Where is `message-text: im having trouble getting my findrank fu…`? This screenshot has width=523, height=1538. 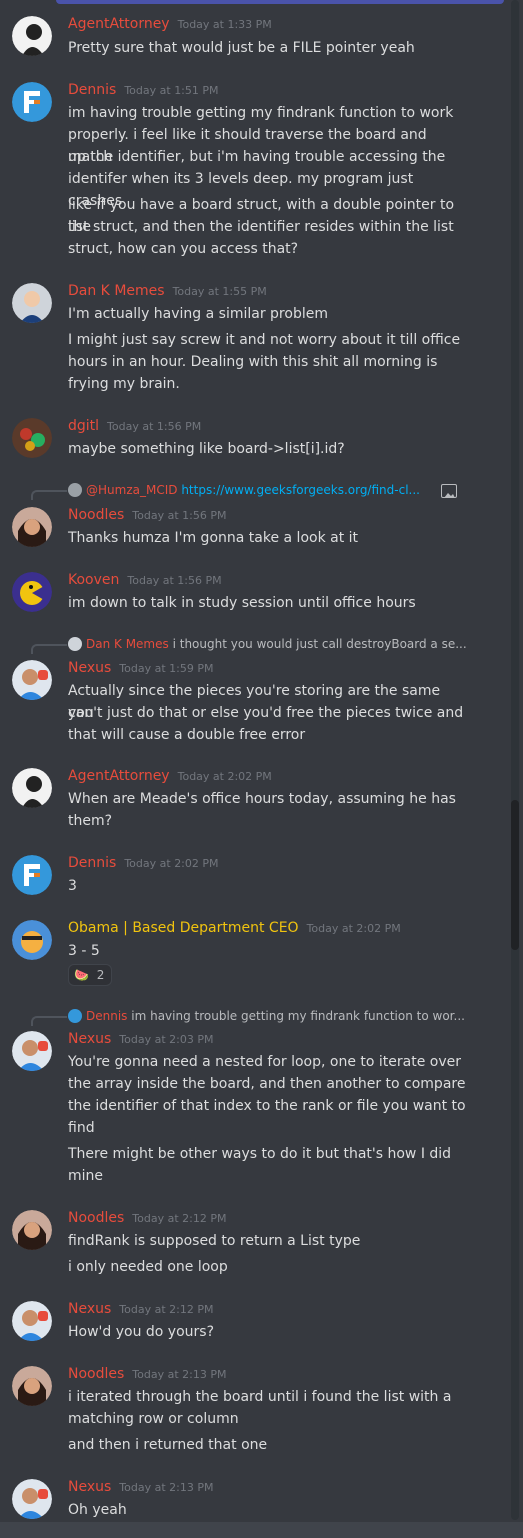
message-text: im having trouble getting my findrank fu… is located at coordinates (261, 113).